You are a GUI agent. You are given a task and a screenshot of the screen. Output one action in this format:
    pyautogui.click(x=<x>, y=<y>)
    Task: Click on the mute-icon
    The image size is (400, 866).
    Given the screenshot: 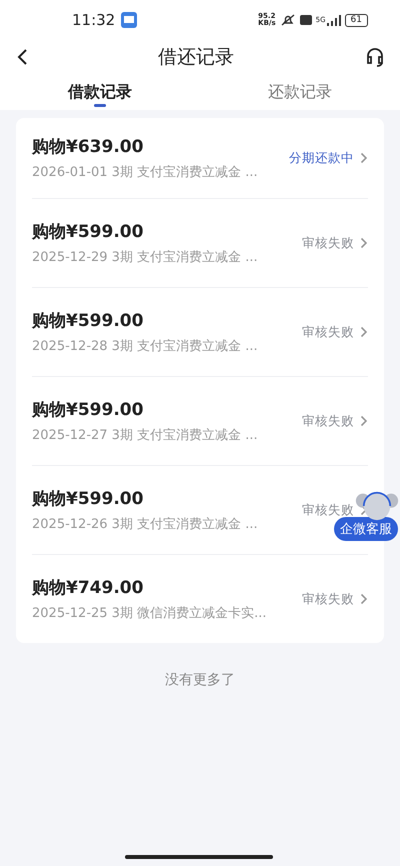 What is the action you would take?
    pyautogui.click(x=288, y=20)
    